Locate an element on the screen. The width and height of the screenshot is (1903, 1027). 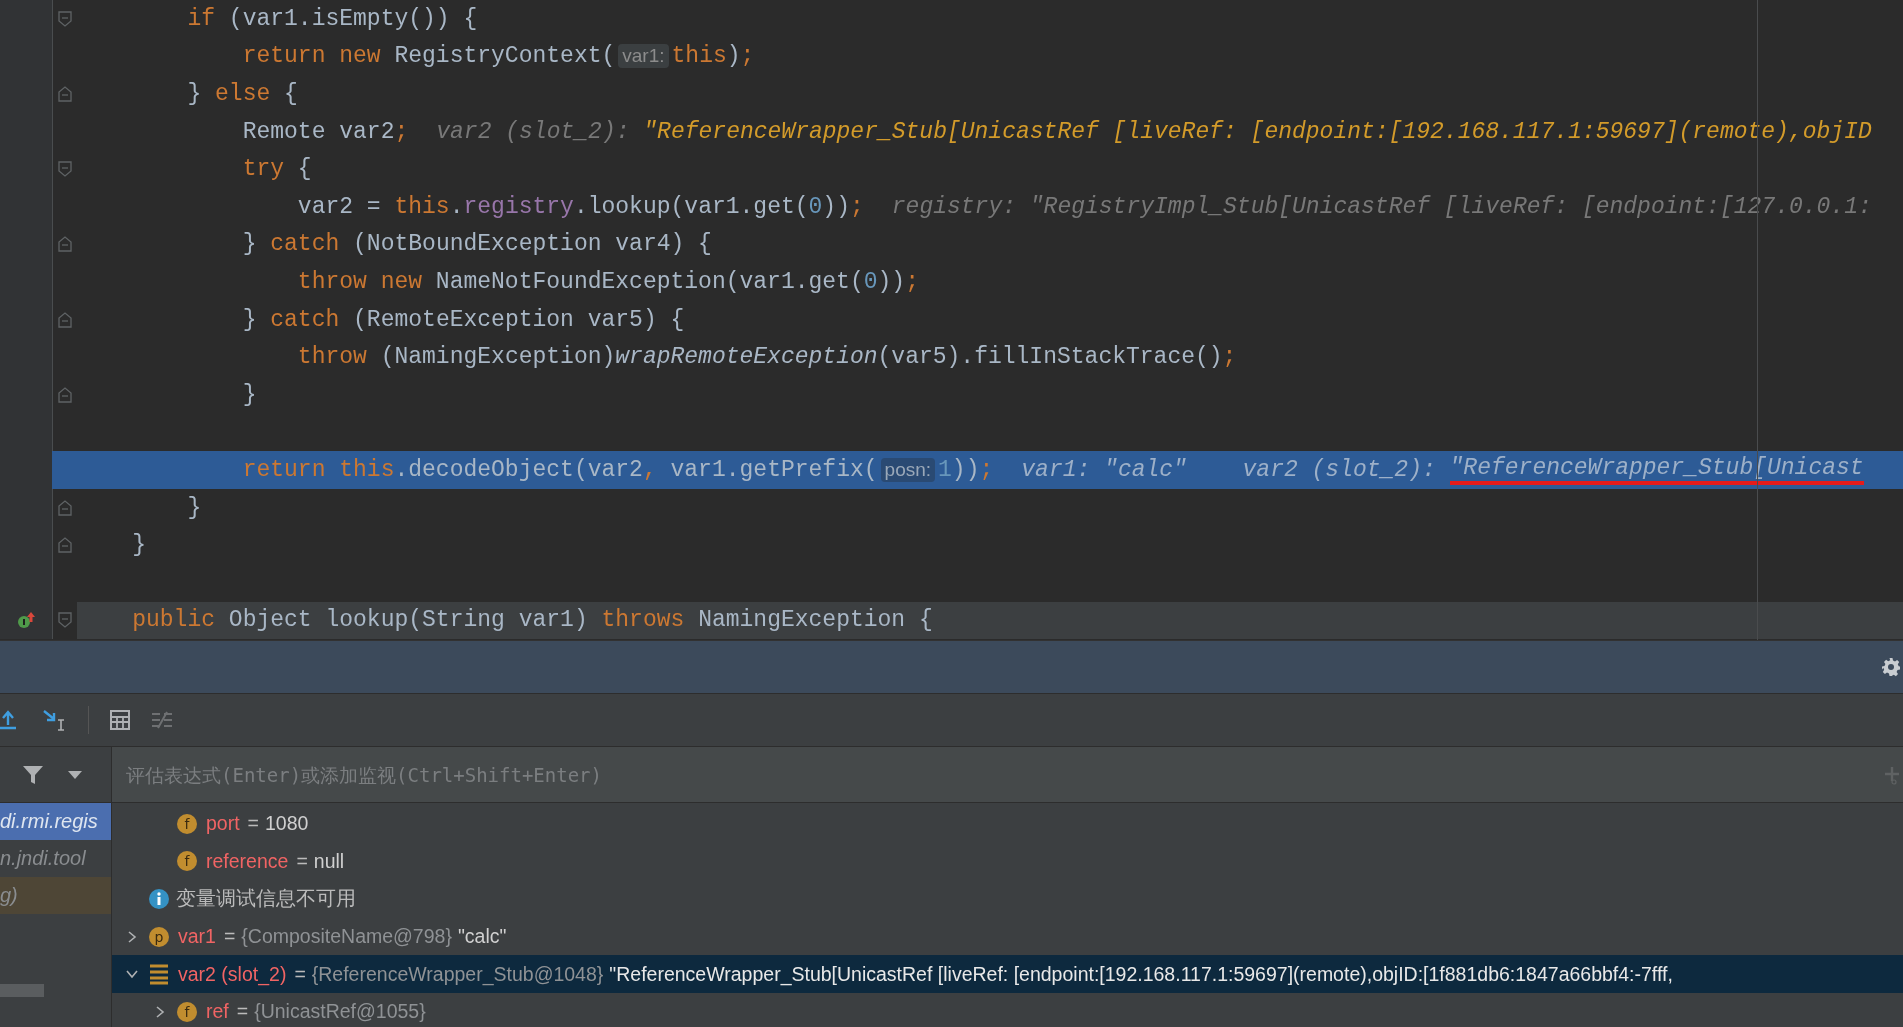
variable-type: {UnicastRef@1055} is located at coordinates (340, 1012).